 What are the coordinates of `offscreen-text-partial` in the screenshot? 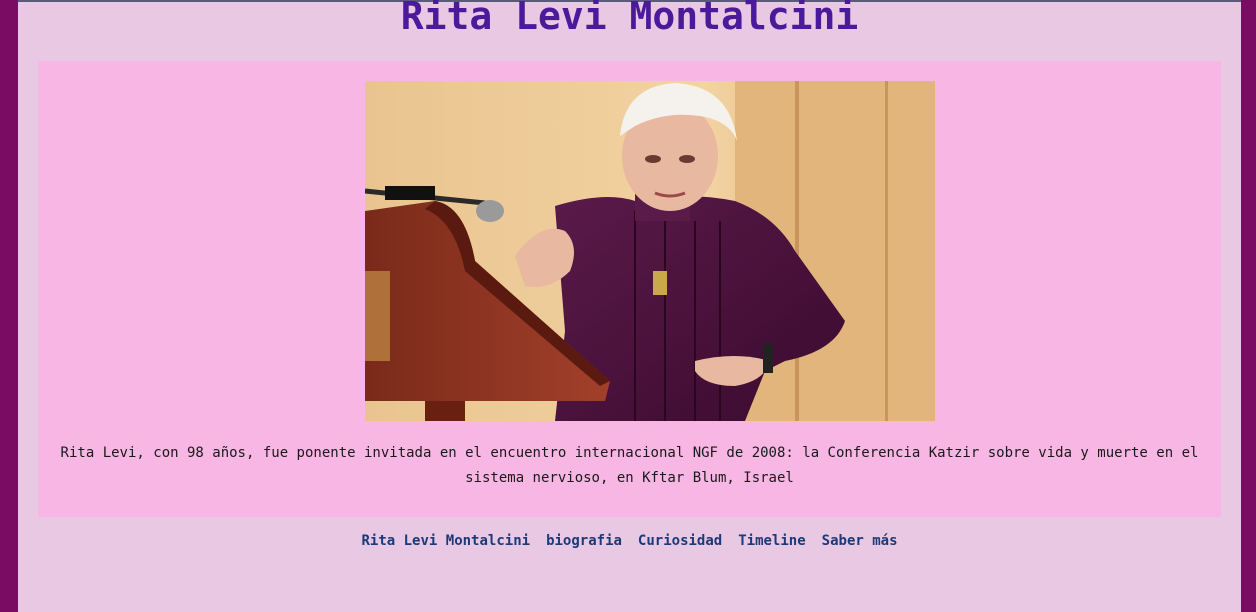 It's located at (629, 608).